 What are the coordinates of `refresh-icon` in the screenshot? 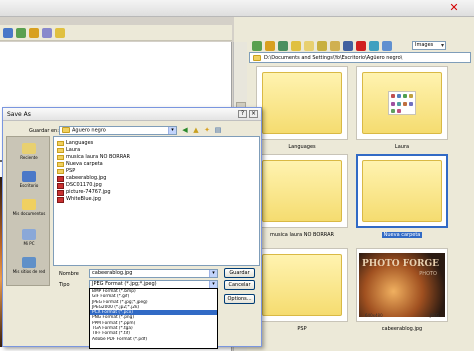 It's located at (257, 46).